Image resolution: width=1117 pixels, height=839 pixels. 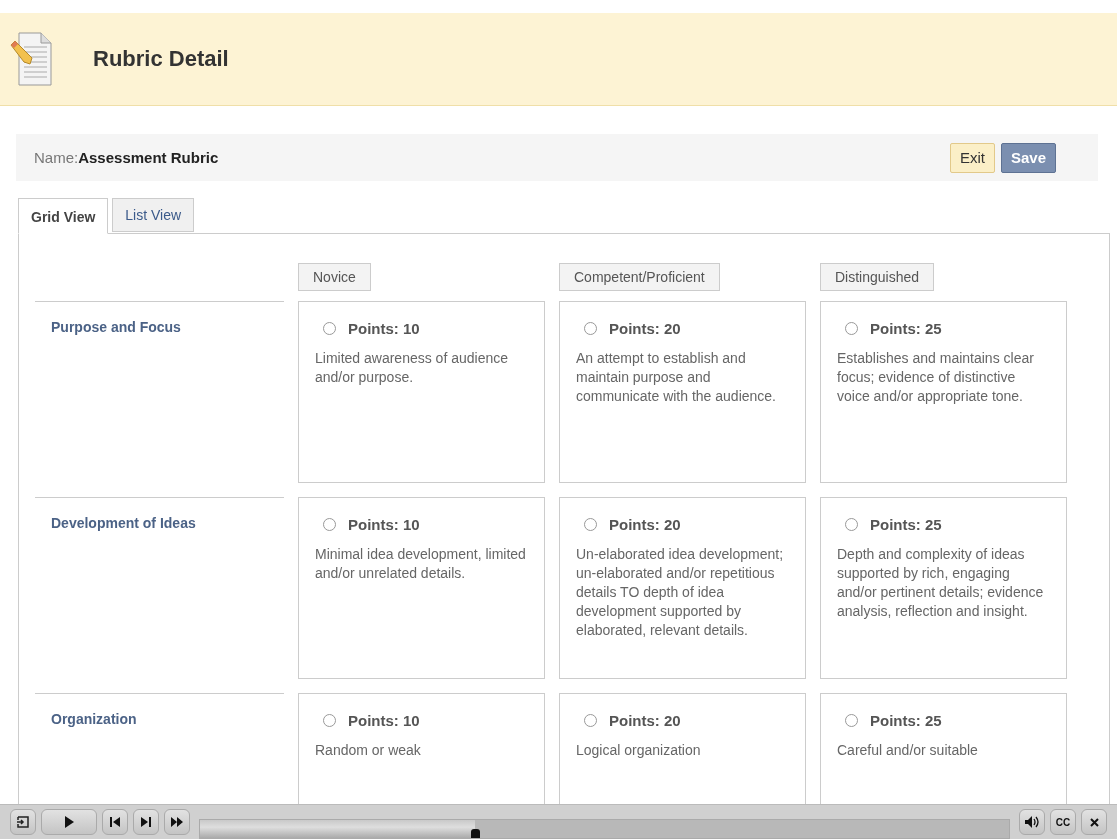 I want to click on criterion-name: Organization, so click(x=94, y=719).